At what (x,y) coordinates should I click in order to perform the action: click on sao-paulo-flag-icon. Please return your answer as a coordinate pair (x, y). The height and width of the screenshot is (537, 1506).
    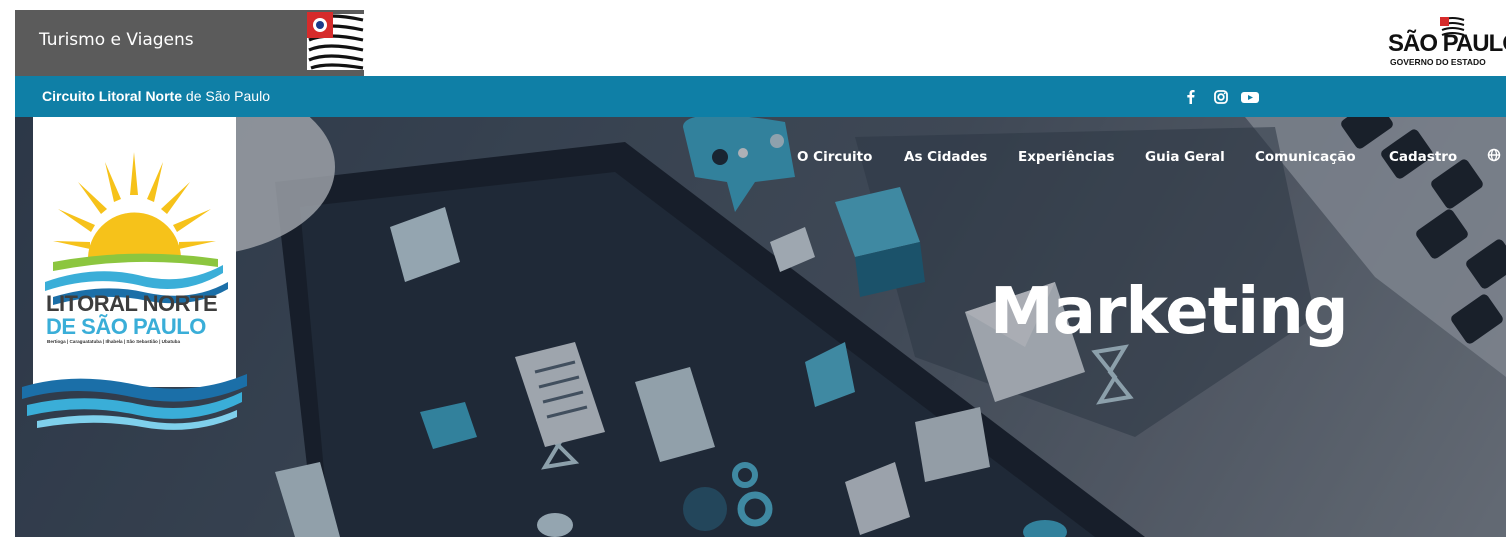
    Looking at the image, I should click on (336, 41).